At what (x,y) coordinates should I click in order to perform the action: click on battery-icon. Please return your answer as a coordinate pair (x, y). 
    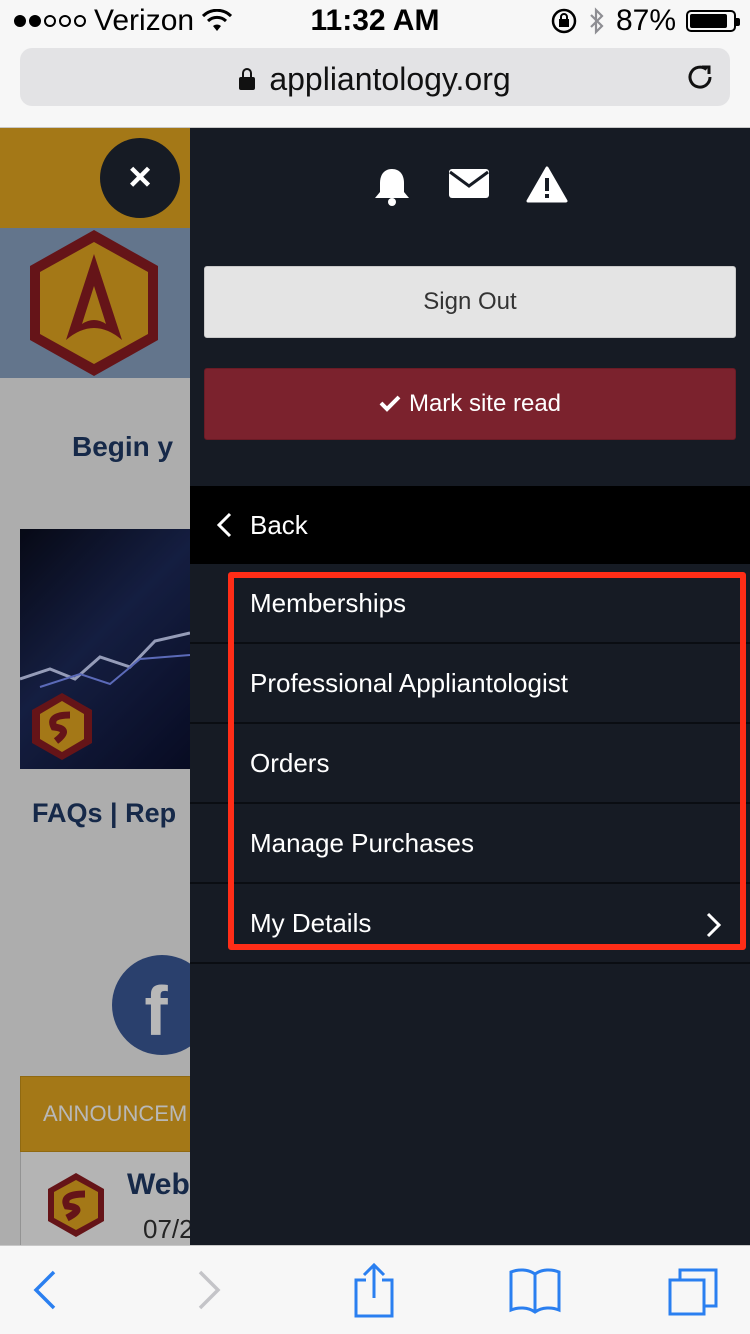
    Looking at the image, I should click on (713, 21).